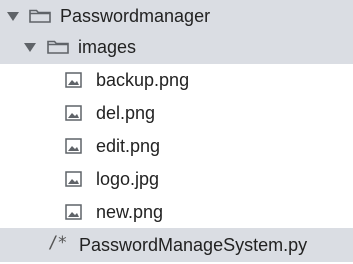 Image resolution: width=353 pixels, height=264 pixels. What do you see at coordinates (128, 146) in the screenshot?
I see `tree-file-label: edit.png` at bounding box center [128, 146].